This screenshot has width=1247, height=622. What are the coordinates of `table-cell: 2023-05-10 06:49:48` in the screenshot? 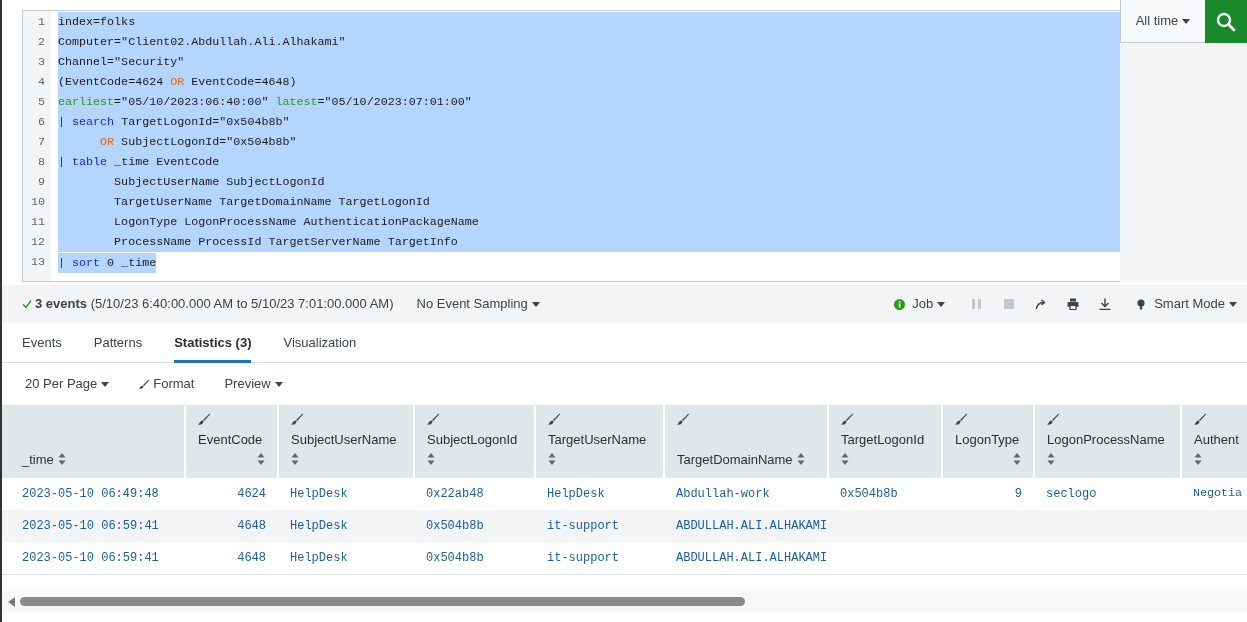 It's located at (90, 494).